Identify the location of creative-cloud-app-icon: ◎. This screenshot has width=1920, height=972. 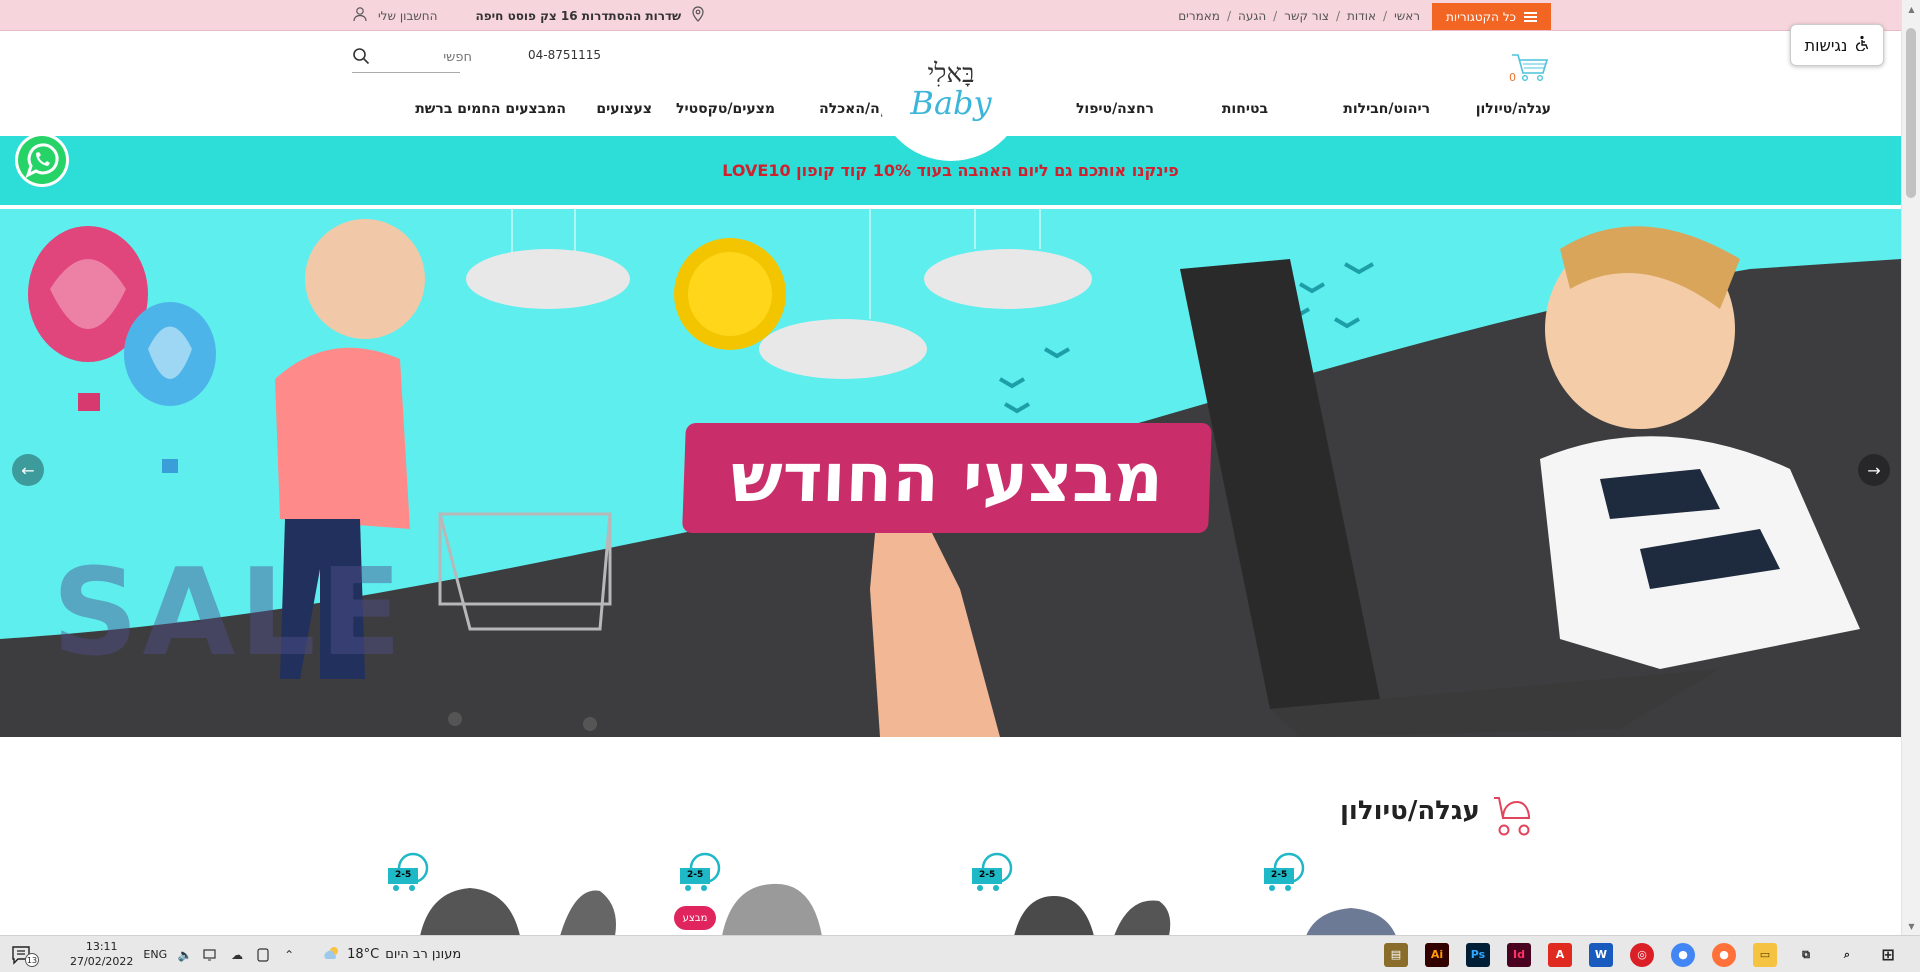
(1642, 954).